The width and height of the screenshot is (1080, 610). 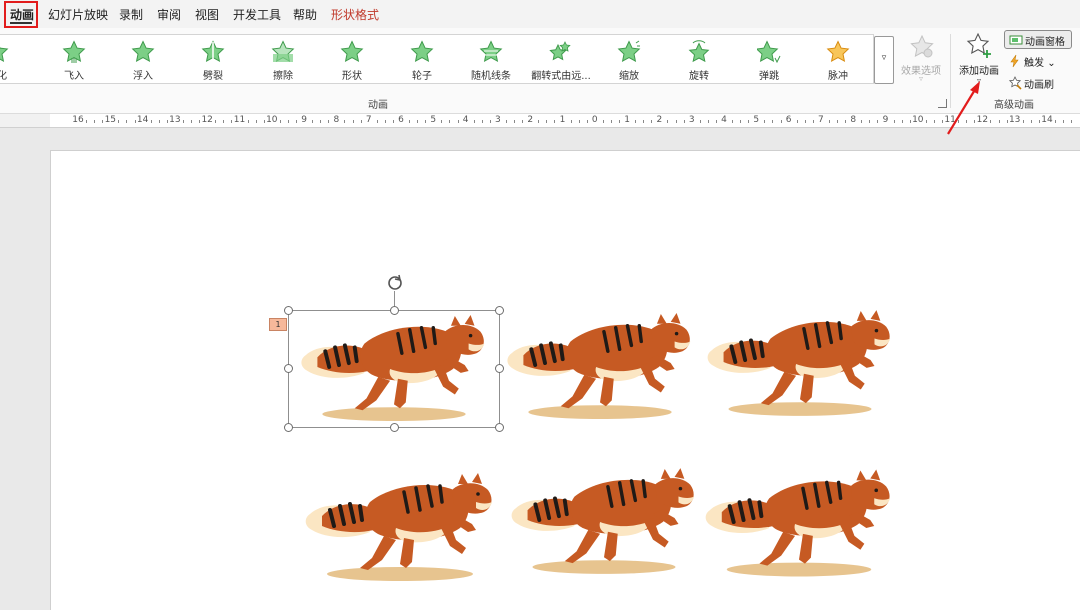 I want to click on selection-box, so click(x=394, y=369).